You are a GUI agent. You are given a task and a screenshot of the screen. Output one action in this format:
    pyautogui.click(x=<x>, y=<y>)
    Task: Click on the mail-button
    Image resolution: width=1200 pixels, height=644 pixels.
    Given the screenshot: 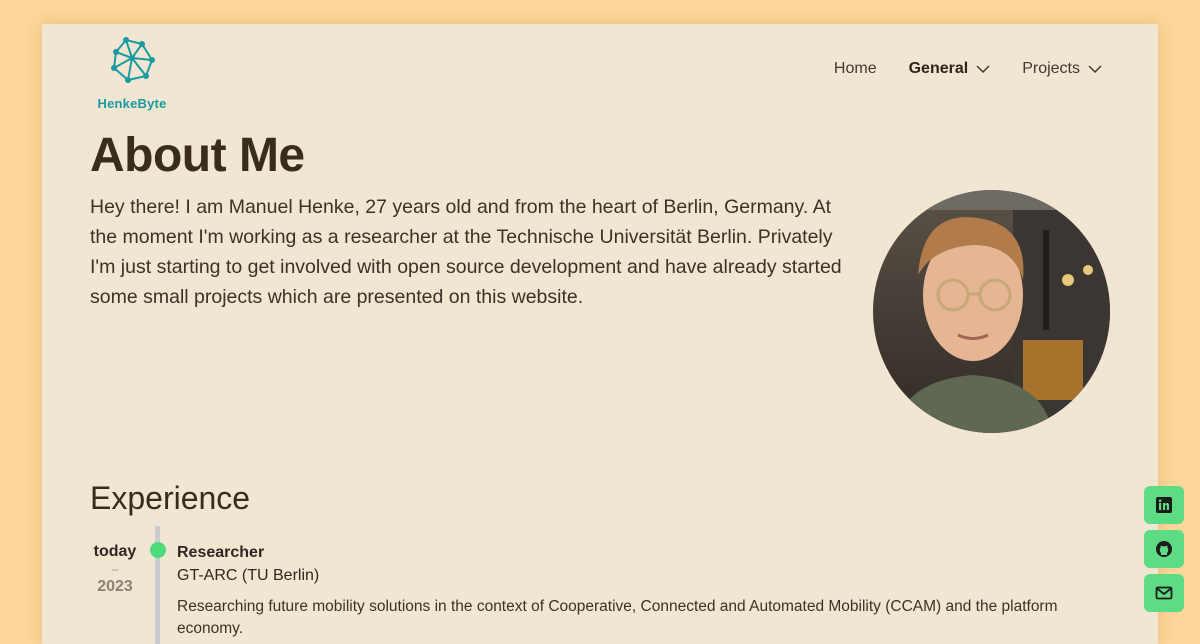 What is the action you would take?
    pyautogui.click(x=1164, y=593)
    